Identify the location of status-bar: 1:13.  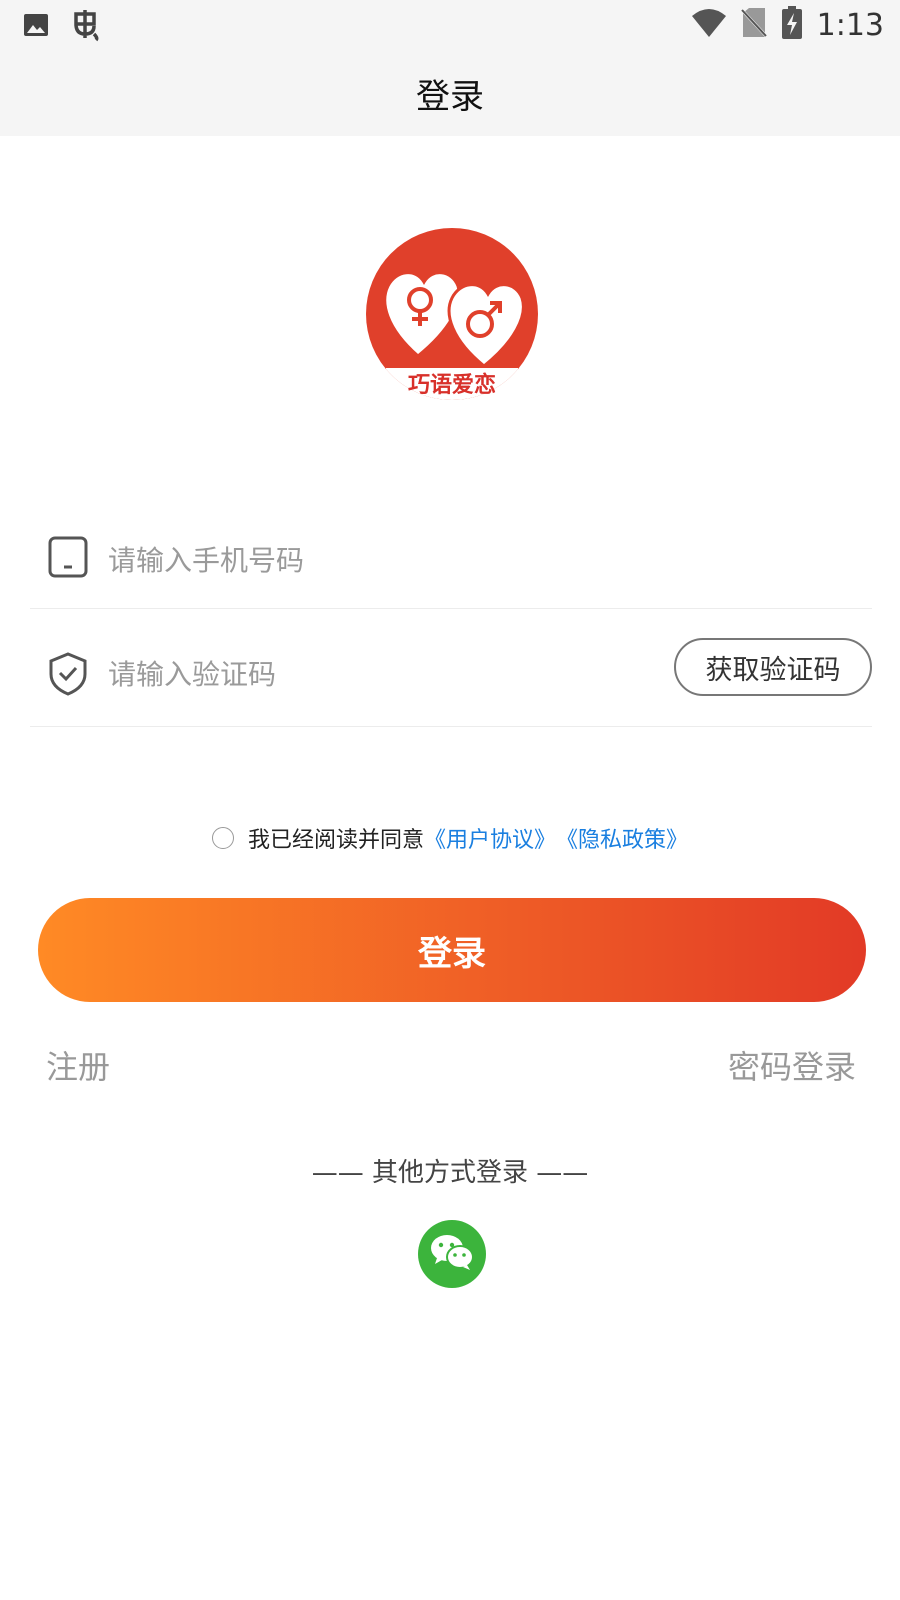
(450, 25).